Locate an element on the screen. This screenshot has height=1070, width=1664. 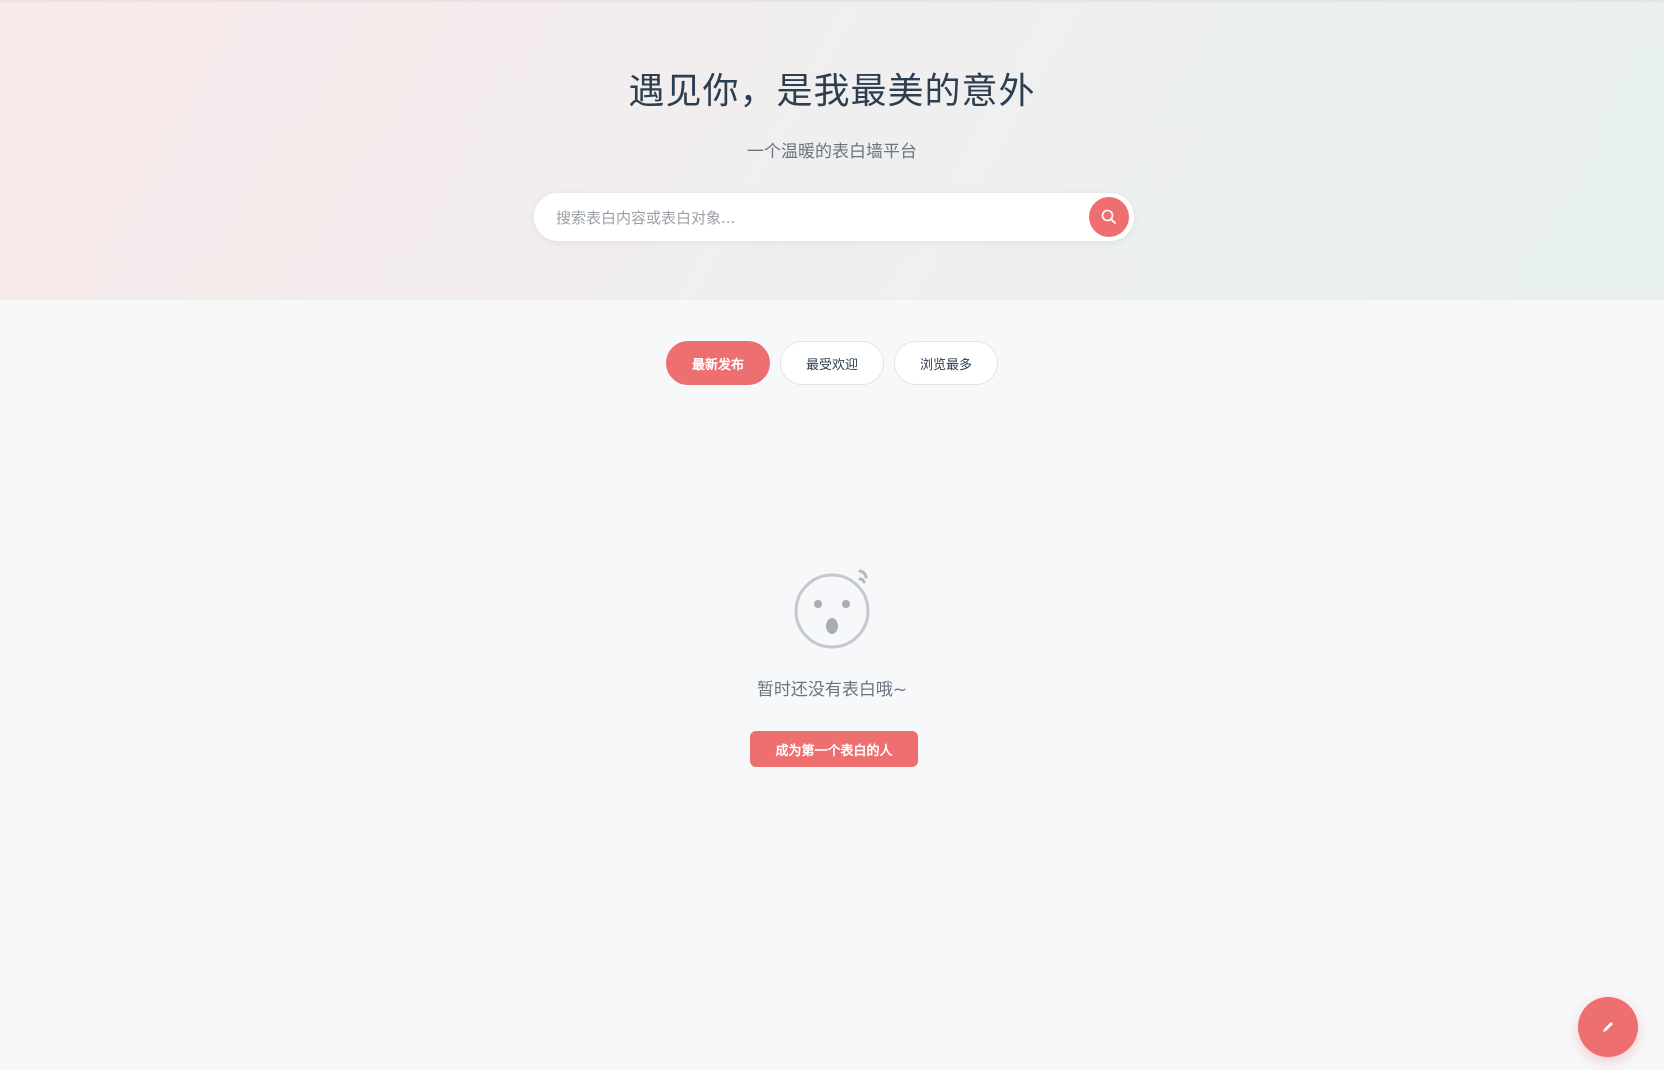
sort-tabs: 最新发布 最受欢迎 浏览最多 is located at coordinates (832, 363).